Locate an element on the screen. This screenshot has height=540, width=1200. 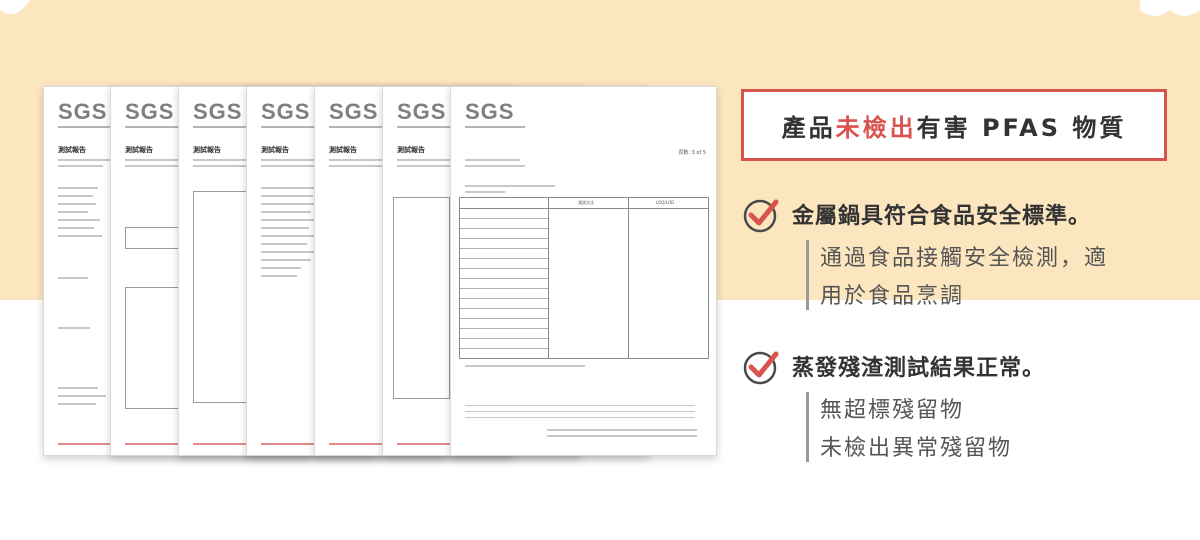
column-header-loq: LOQ/LOD is located at coordinates (665, 202).